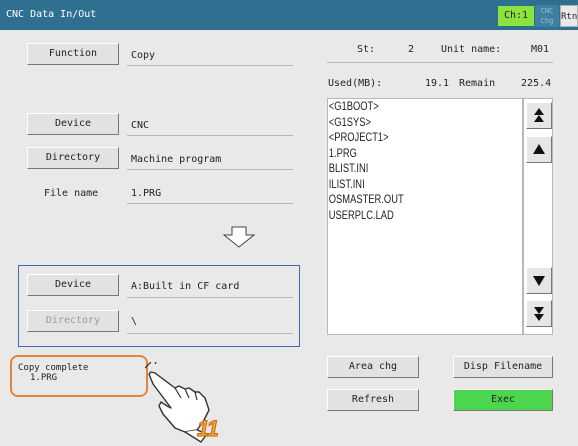  What do you see at coordinates (73, 321) in the screenshot?
I see `destination-directory-button: Directory` at bounding box center [73, 321].